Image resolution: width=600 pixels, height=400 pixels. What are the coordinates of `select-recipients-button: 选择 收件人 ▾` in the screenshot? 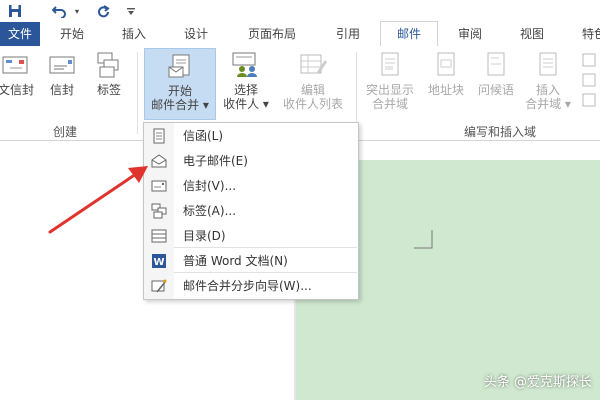 It's located at (246, 80).